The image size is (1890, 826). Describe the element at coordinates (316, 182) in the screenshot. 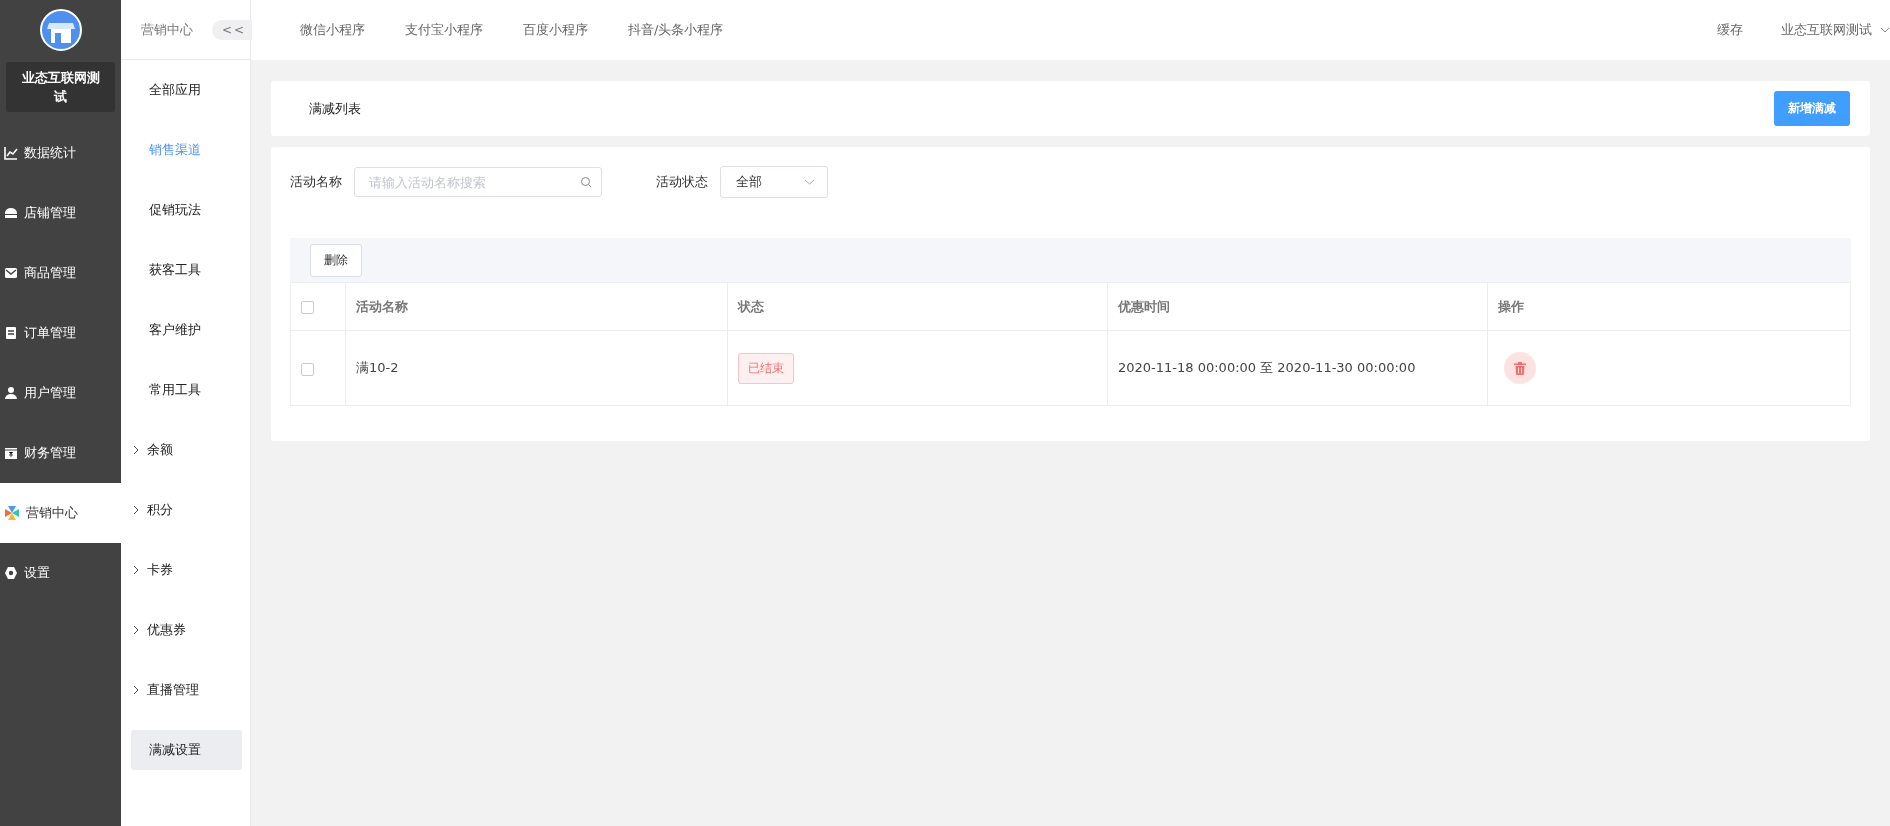

I see `filter-label: 活动名称` at that location.